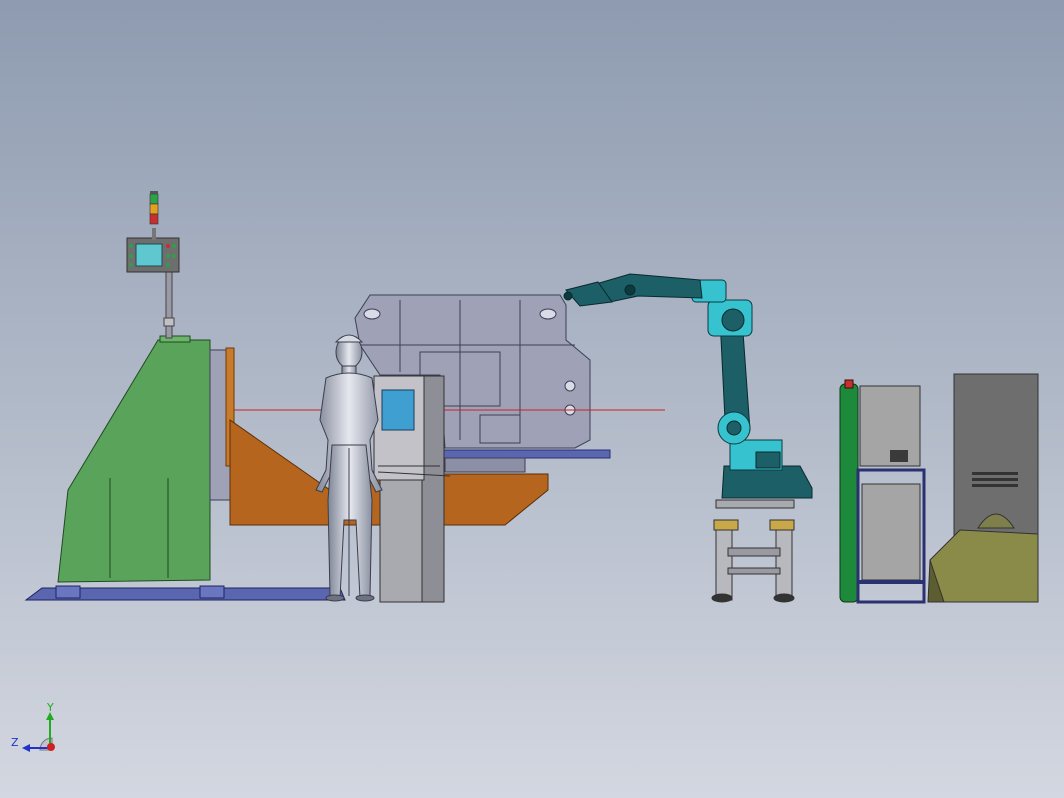 Image resolution: width=1064 pixels, height=798 pixels. What do you see at coordinates (68, 592) in the screenshot?
I see `positioner-foot-left` at bounding box center [68, 592].